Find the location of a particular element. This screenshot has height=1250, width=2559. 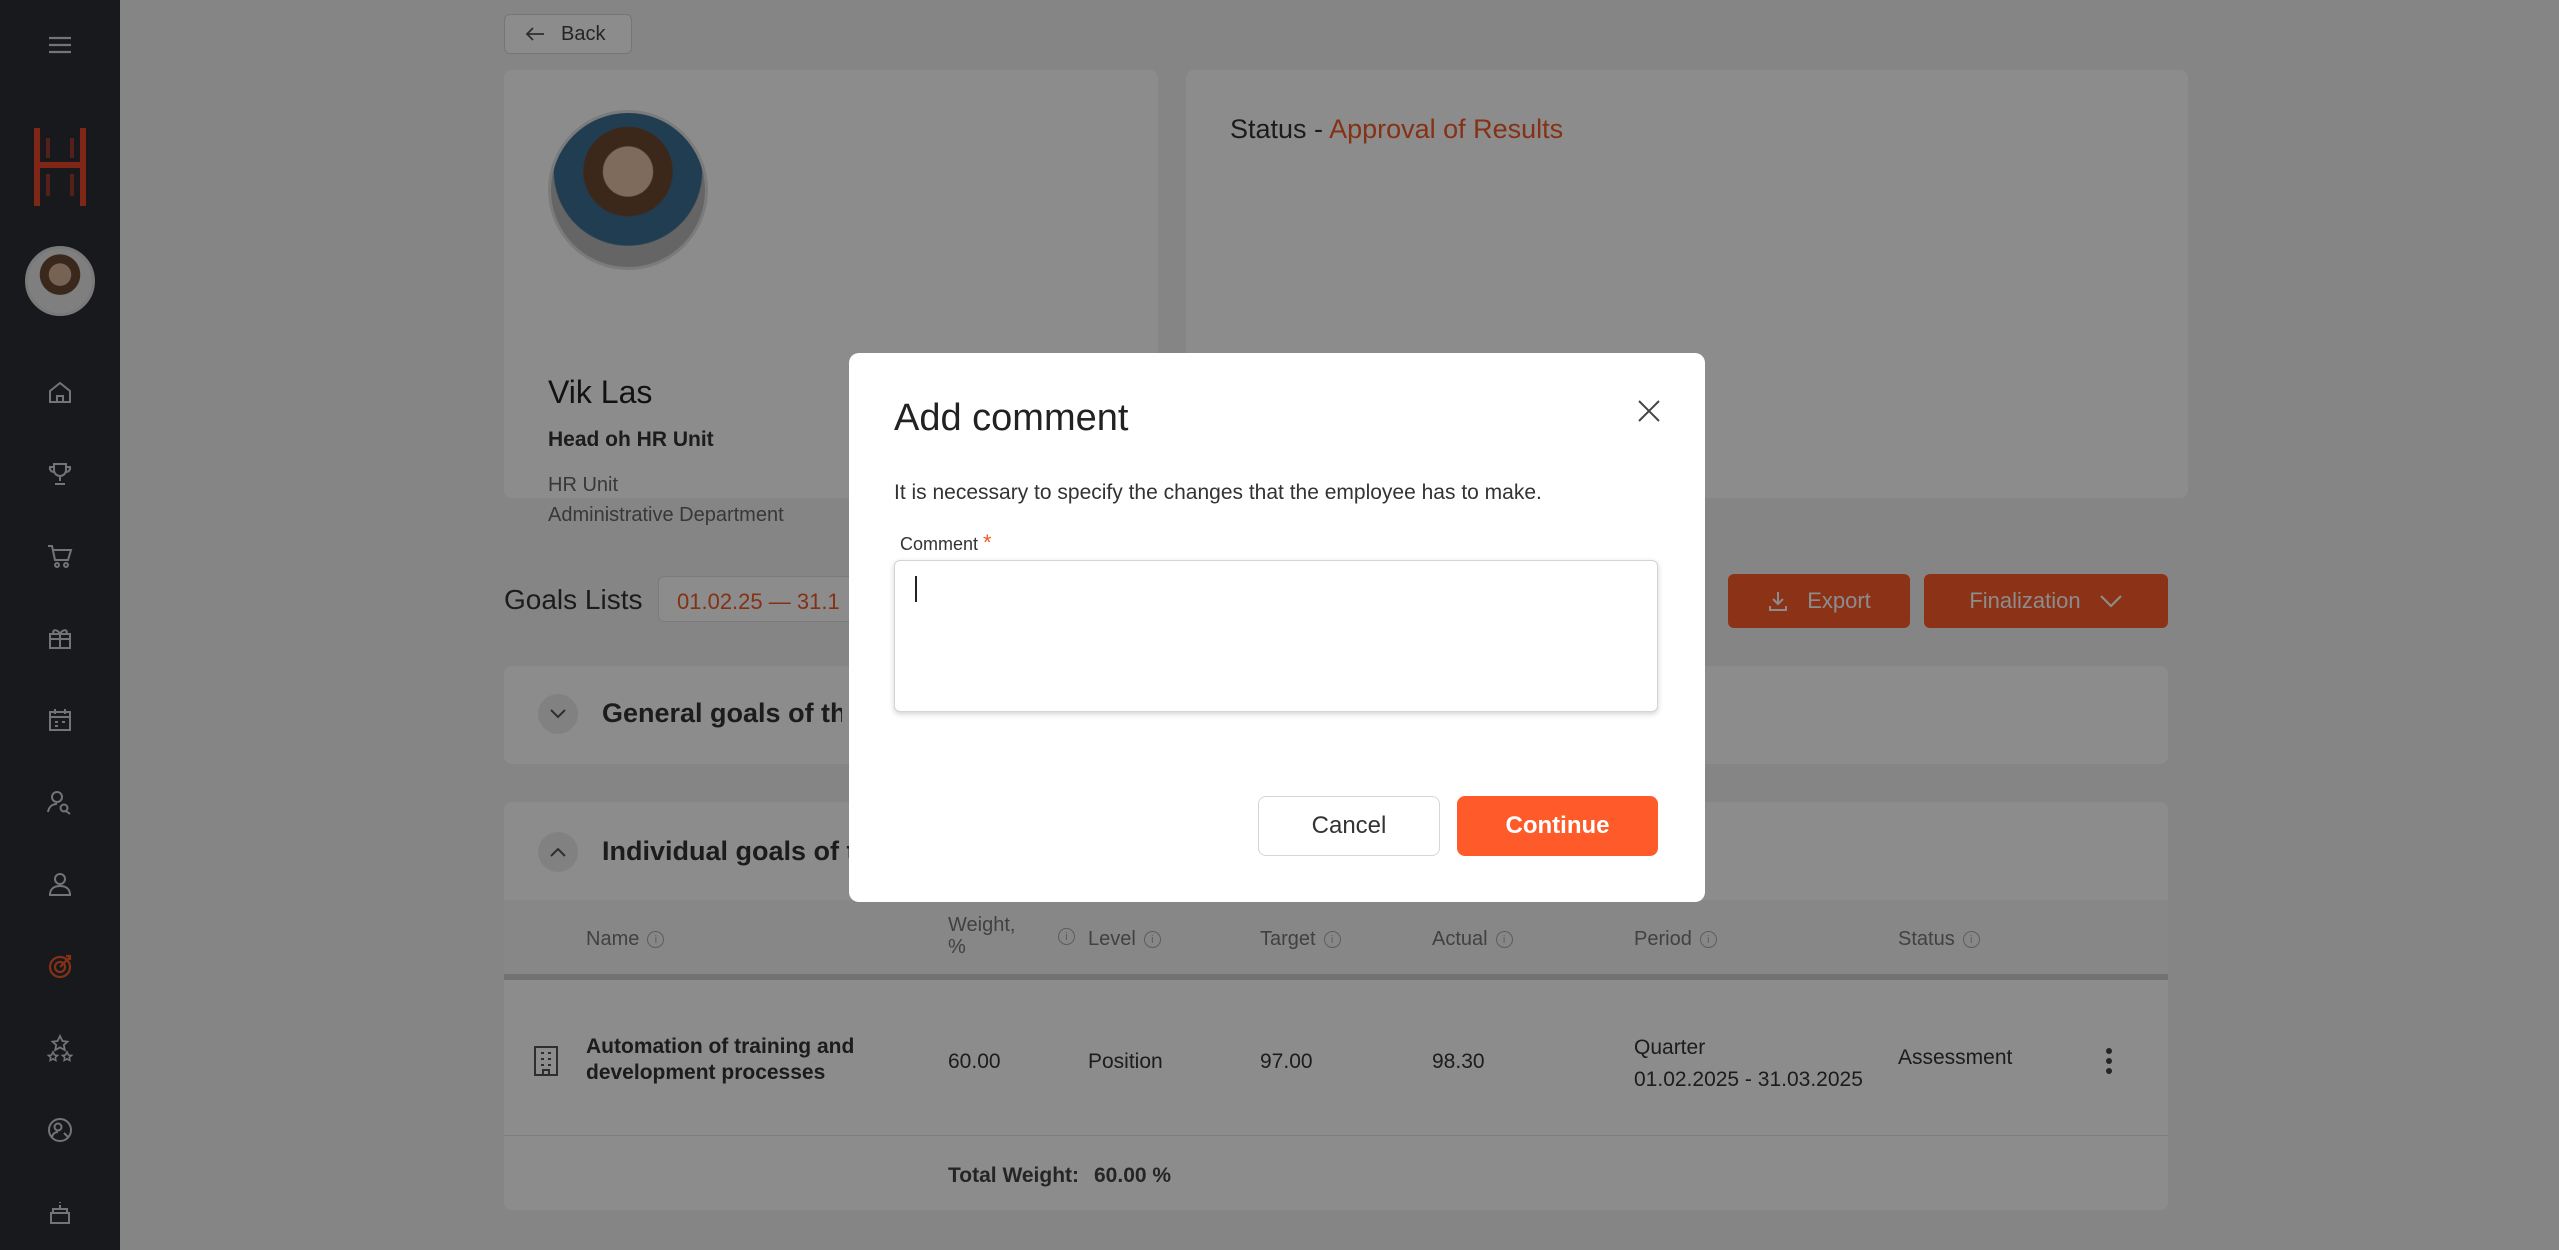

close-icon is located at coordinates (1649, 411).